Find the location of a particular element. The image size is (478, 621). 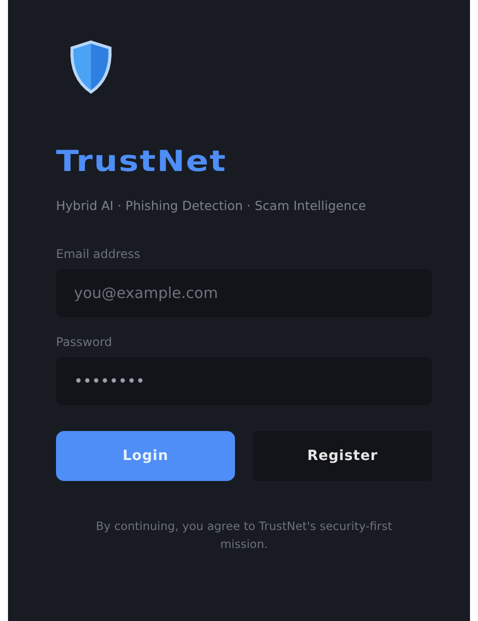

app-title: TrustNet is located at coordinates (141, 161).